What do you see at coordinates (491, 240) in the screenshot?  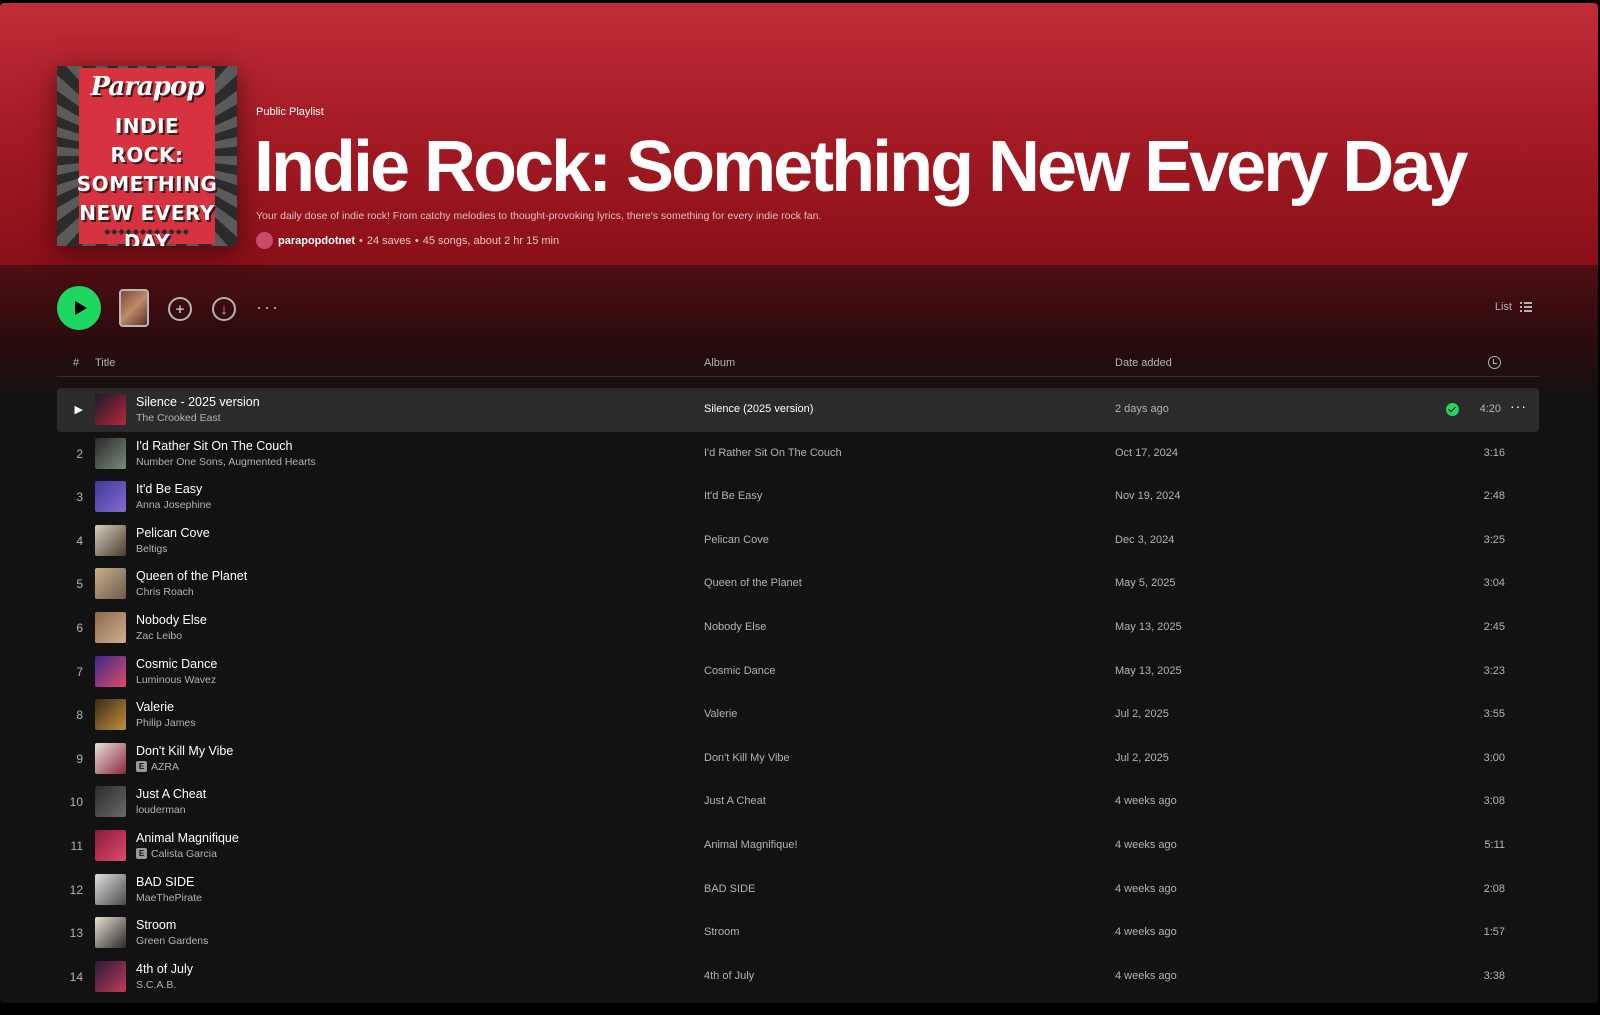 I see `playlist-stats: 45 songs, about 2 hr 15 min` at bounding box center [491, 240].